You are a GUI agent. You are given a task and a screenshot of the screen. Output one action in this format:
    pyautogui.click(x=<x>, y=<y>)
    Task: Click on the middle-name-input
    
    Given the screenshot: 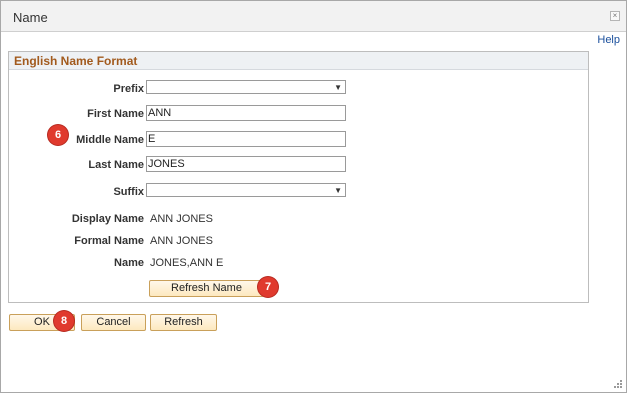 What is the action you would take?
    pyautogui.click(x=246, y=139)
    